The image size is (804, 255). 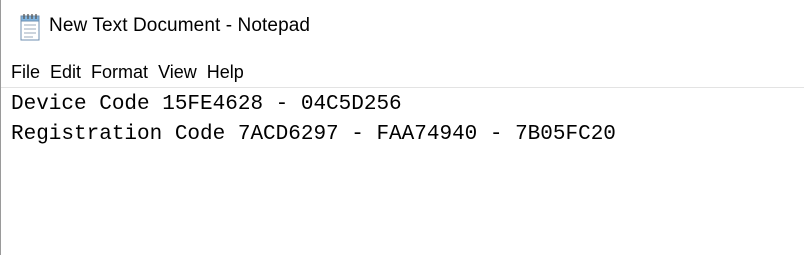 I want to click on window-title: New Text Document - Notepad, so click(x=180, y=25).